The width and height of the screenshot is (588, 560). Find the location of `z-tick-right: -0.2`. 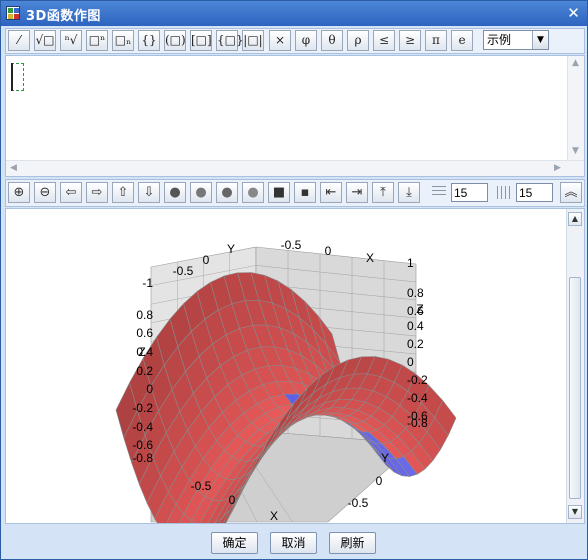

z-tick-right: -0.2 is located at coordinates (417, 380).